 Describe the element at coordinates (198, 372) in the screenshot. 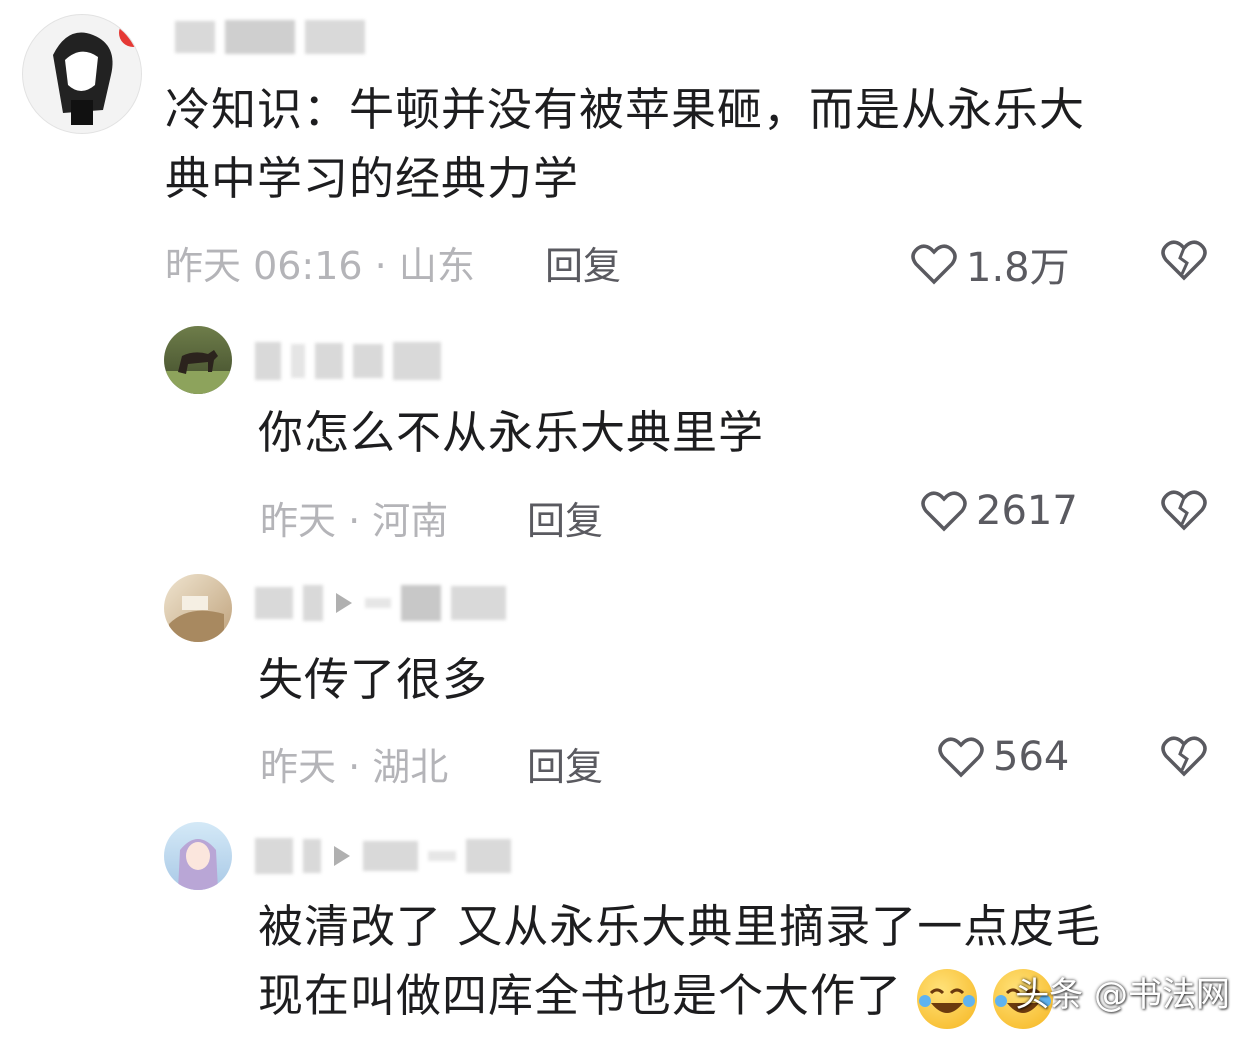

I see `avatar-dog-icon` at that location.